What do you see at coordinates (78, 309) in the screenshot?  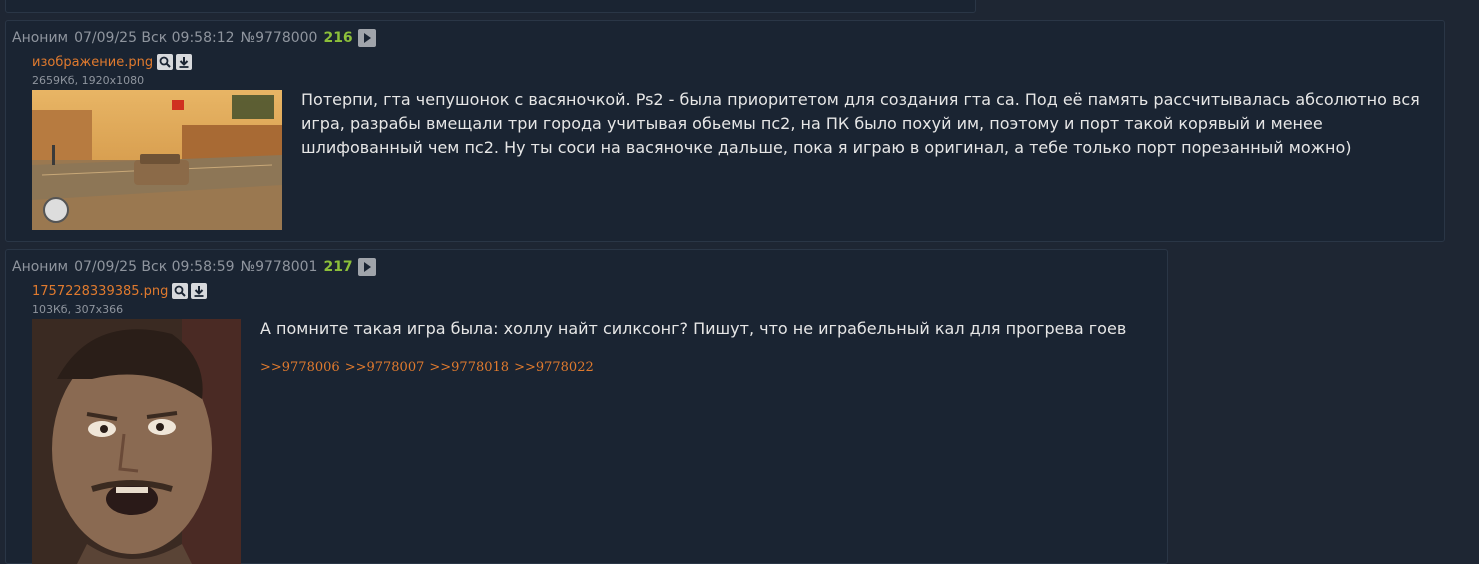 I see `file-meta: 103Кб, 307x366` at bounding box center [78, 309].